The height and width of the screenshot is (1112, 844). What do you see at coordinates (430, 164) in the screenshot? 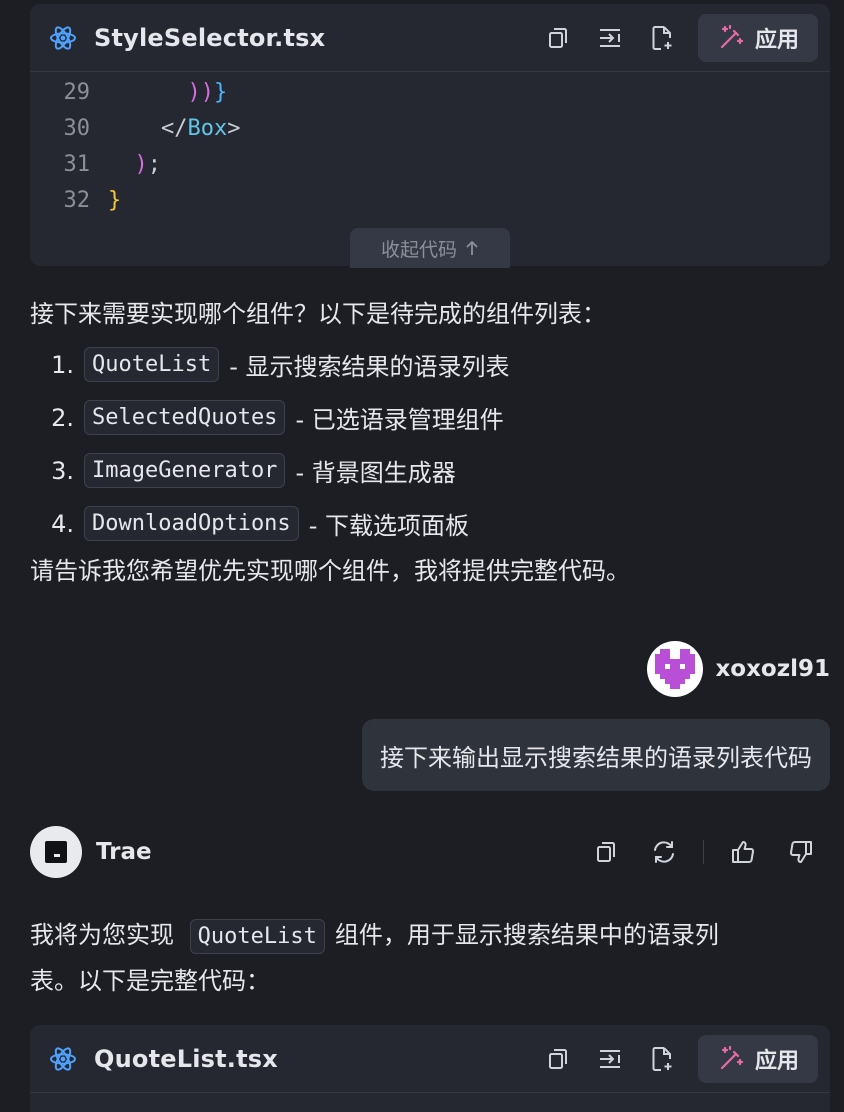
I see `code-line: 31 );` at bounding box center [430, 164].